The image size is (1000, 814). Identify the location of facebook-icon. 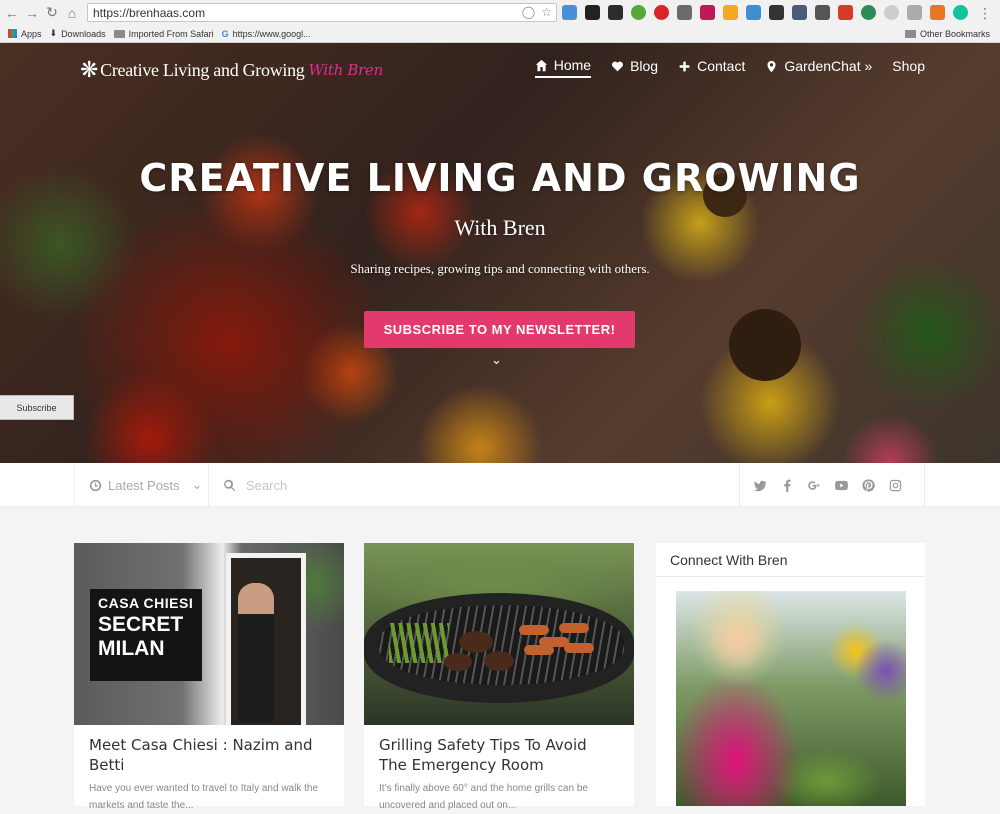
(787, 485).